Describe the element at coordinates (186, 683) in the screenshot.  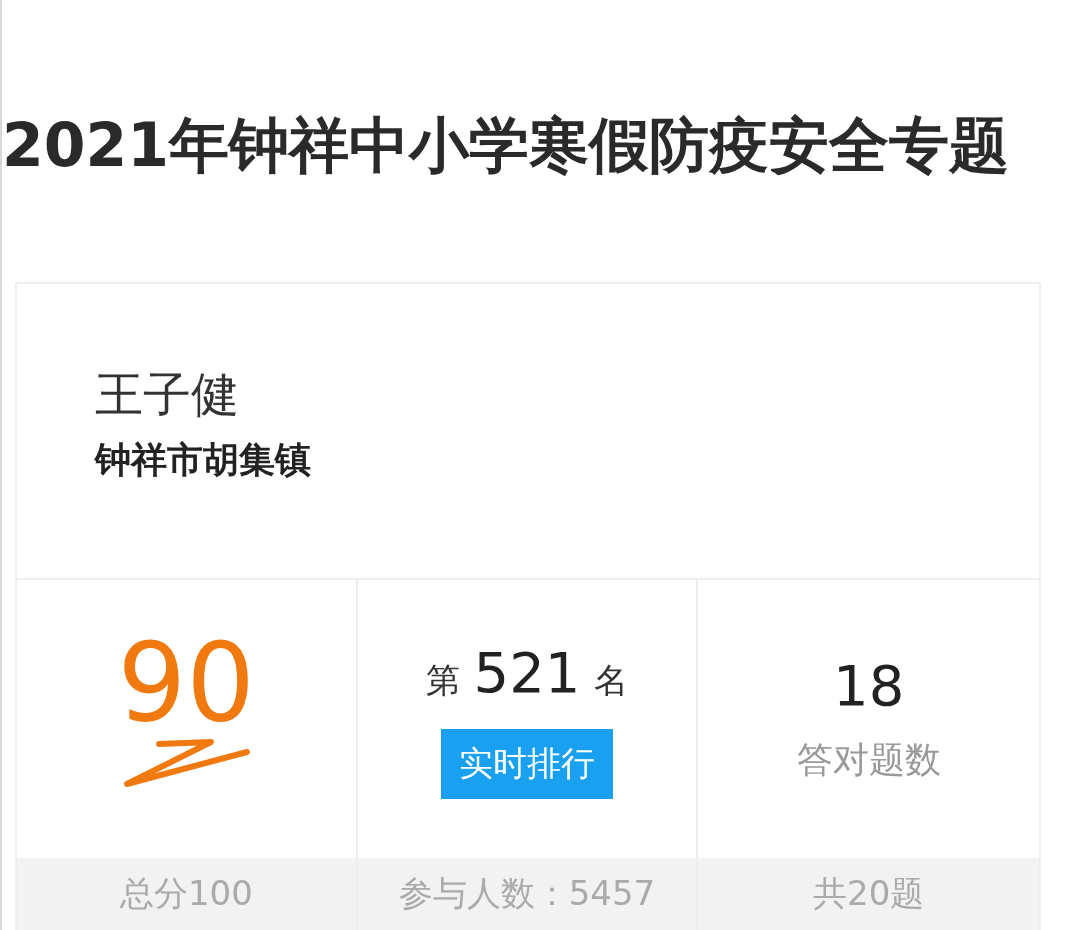
I see `score-value: 90` at that location.